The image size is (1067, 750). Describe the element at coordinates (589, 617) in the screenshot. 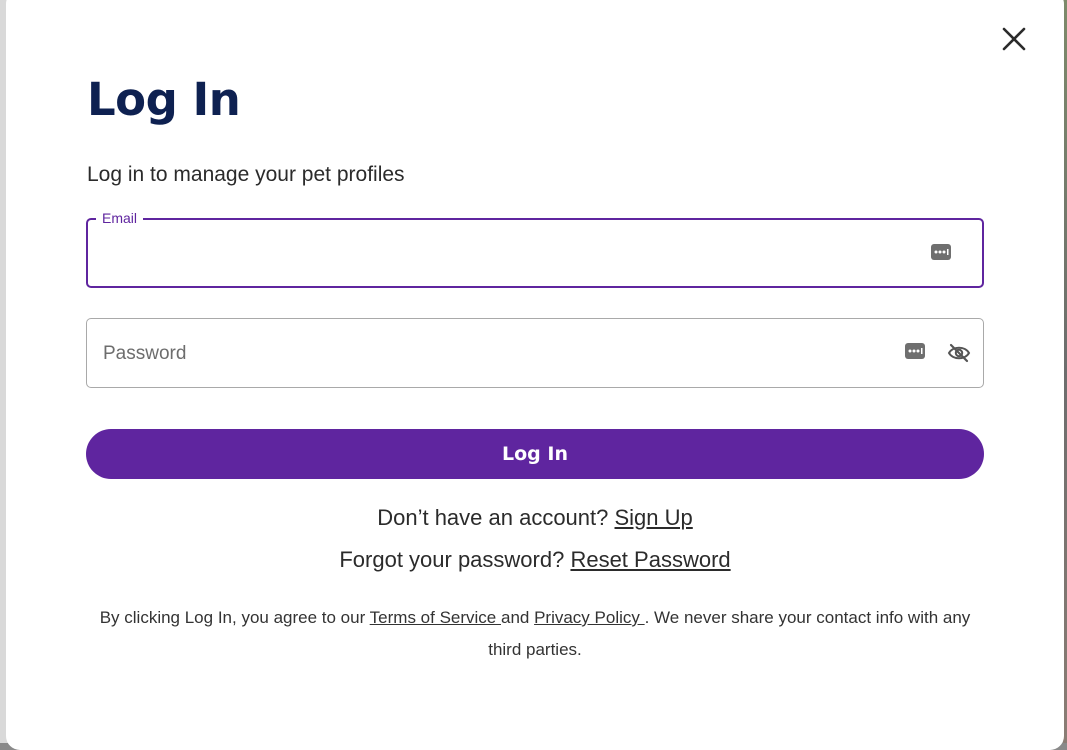

I see `privacy-policy-link: Privacy Policy` at that location.